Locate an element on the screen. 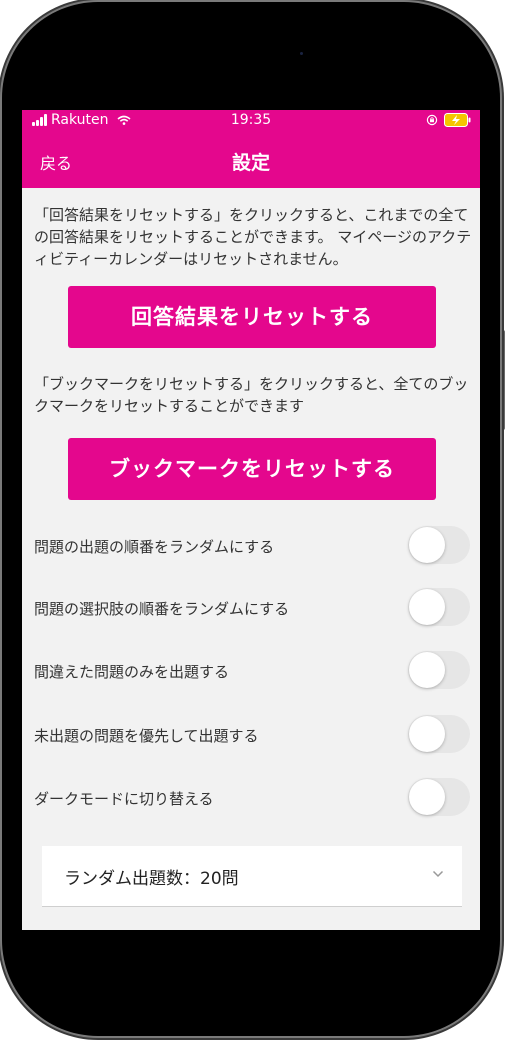  battery-charging-icon is located at coordinates (457, 120).